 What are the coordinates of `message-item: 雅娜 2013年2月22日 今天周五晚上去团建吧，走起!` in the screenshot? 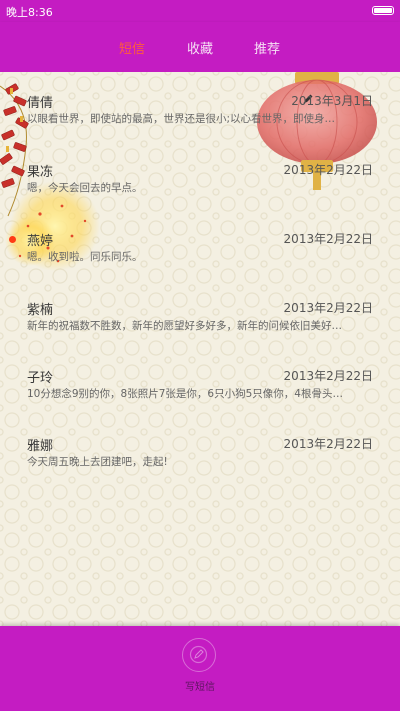 It's located at (200, 469).